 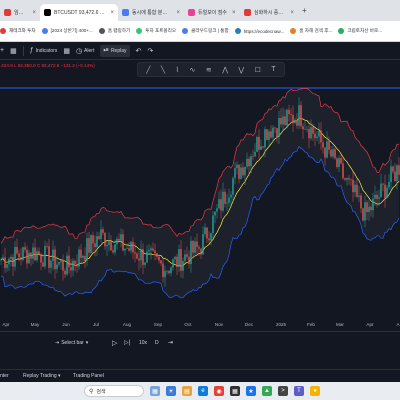 I want to click on bookmark-item: 투자 포트폴리오, so click(x=156, y=31).